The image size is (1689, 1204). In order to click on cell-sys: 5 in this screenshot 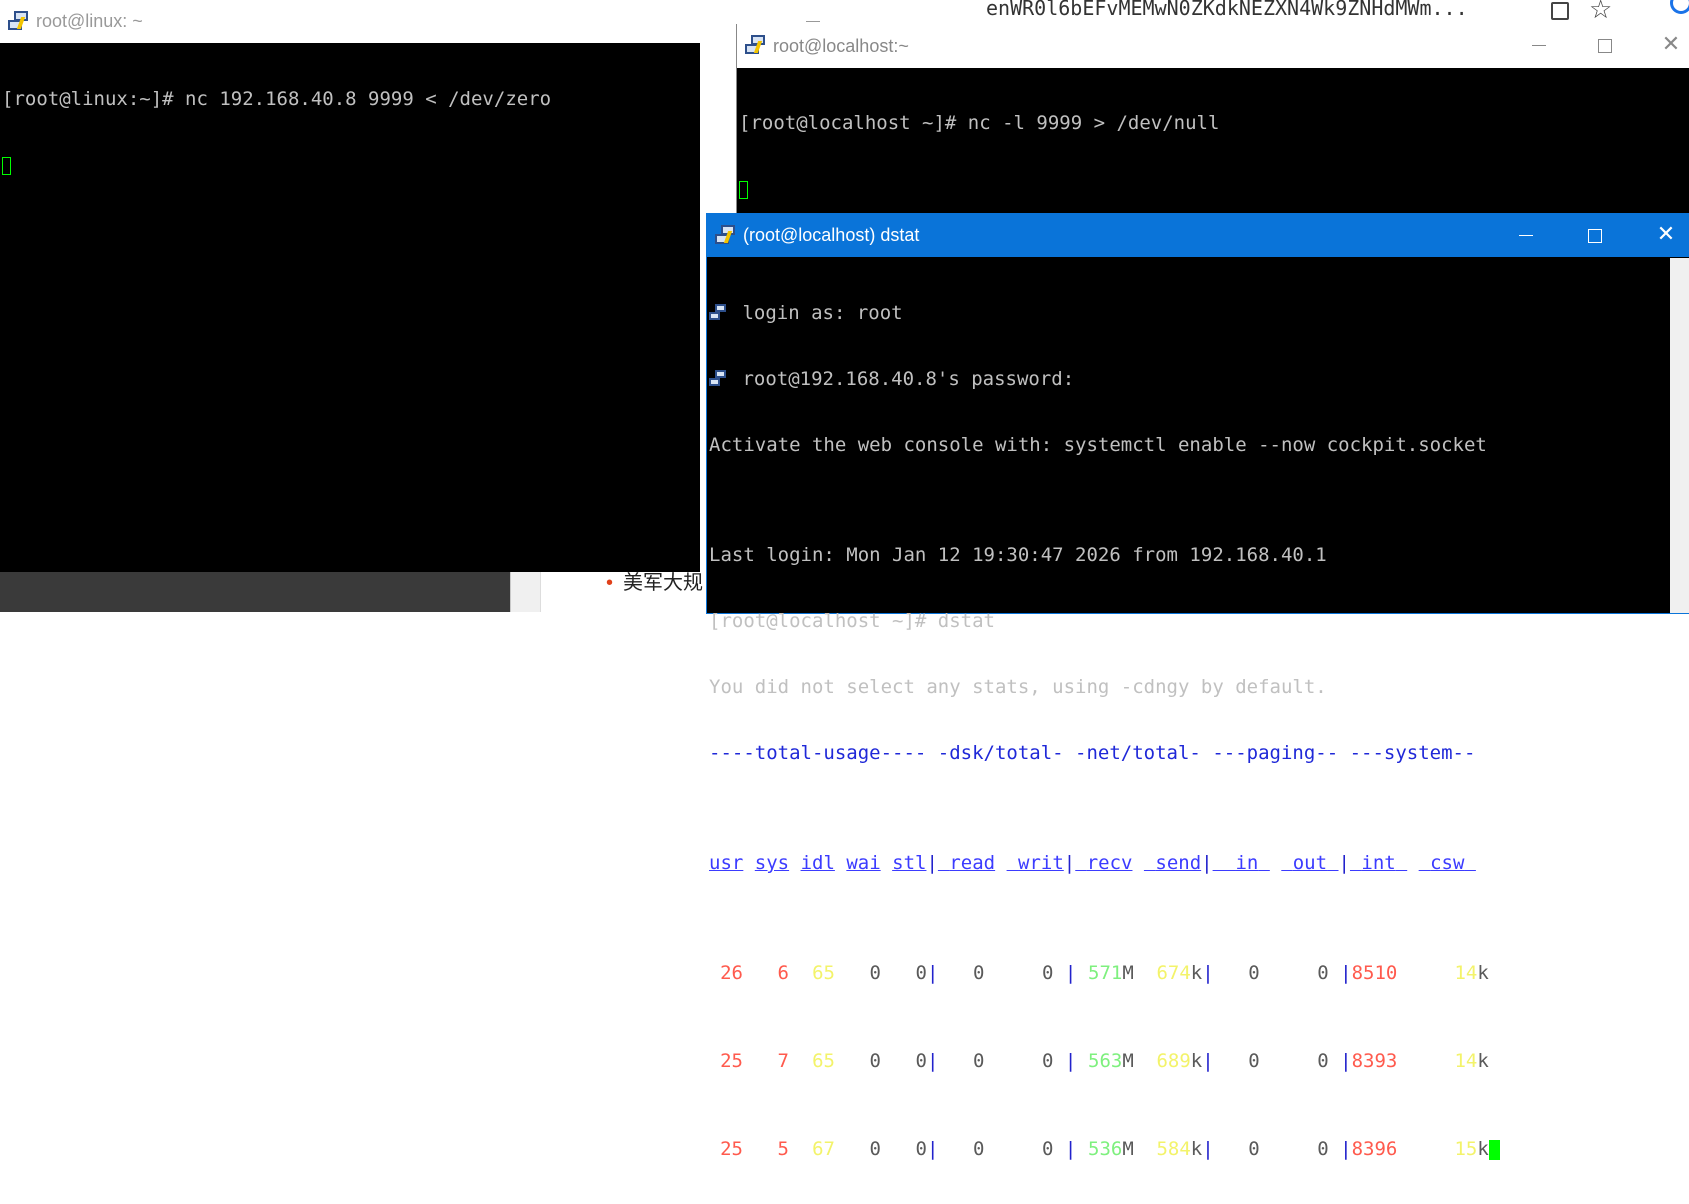, I will do `click(783, 1149)`.